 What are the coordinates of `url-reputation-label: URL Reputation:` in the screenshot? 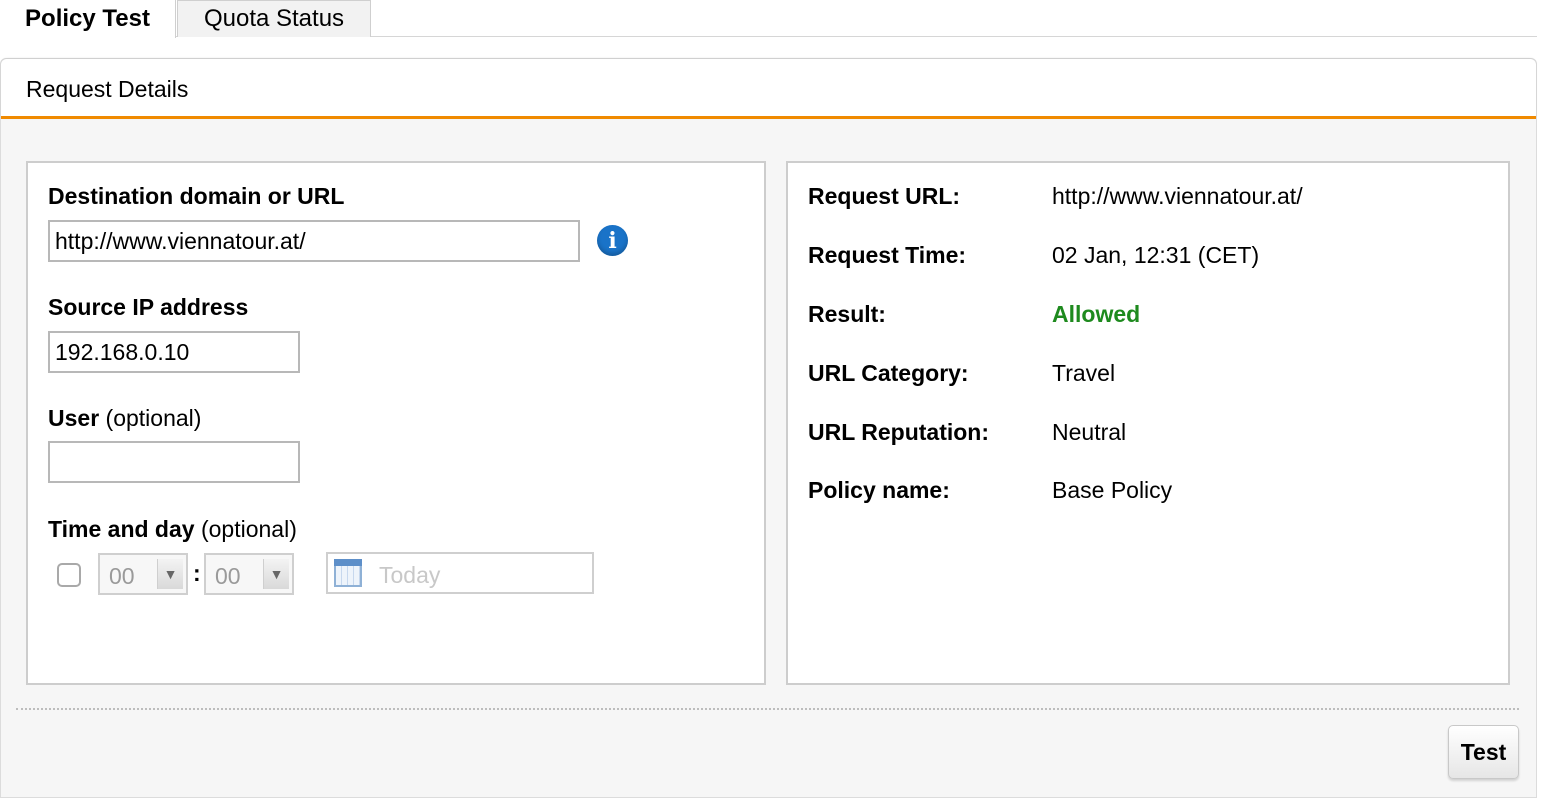 It's located at (899, 432).